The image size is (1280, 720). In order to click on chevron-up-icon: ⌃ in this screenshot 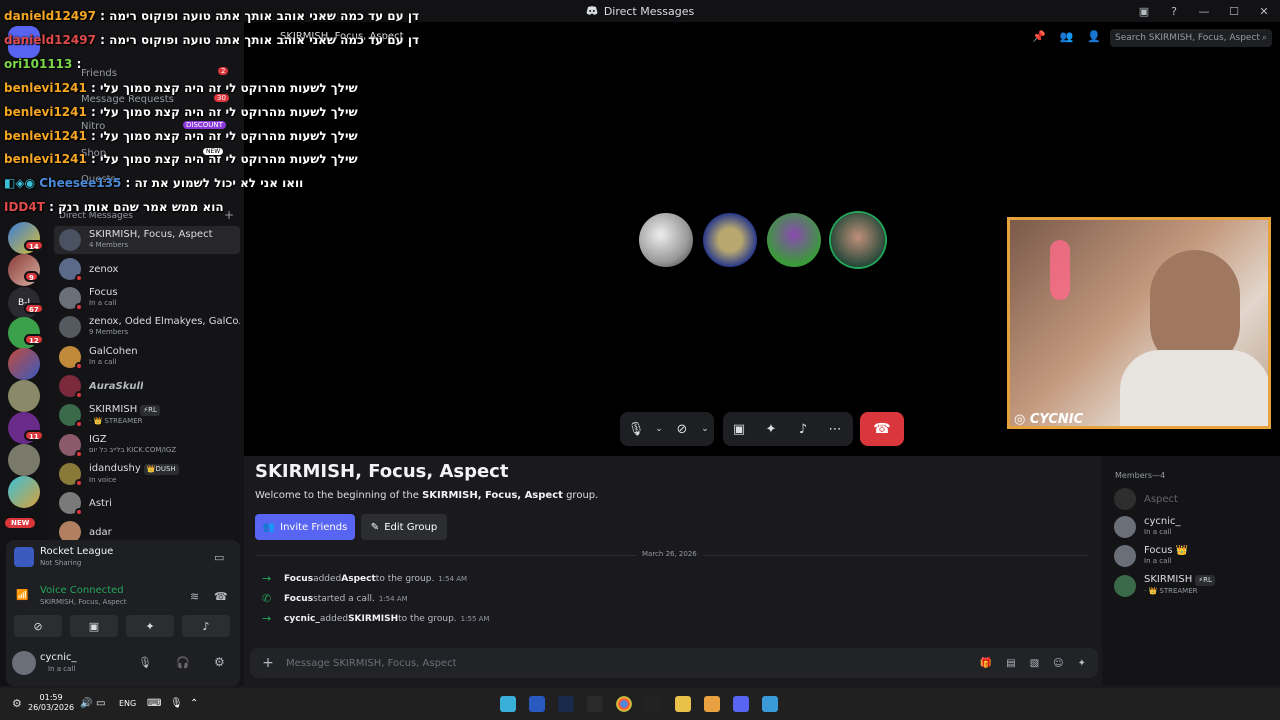, I will do `click(194, 703)`.